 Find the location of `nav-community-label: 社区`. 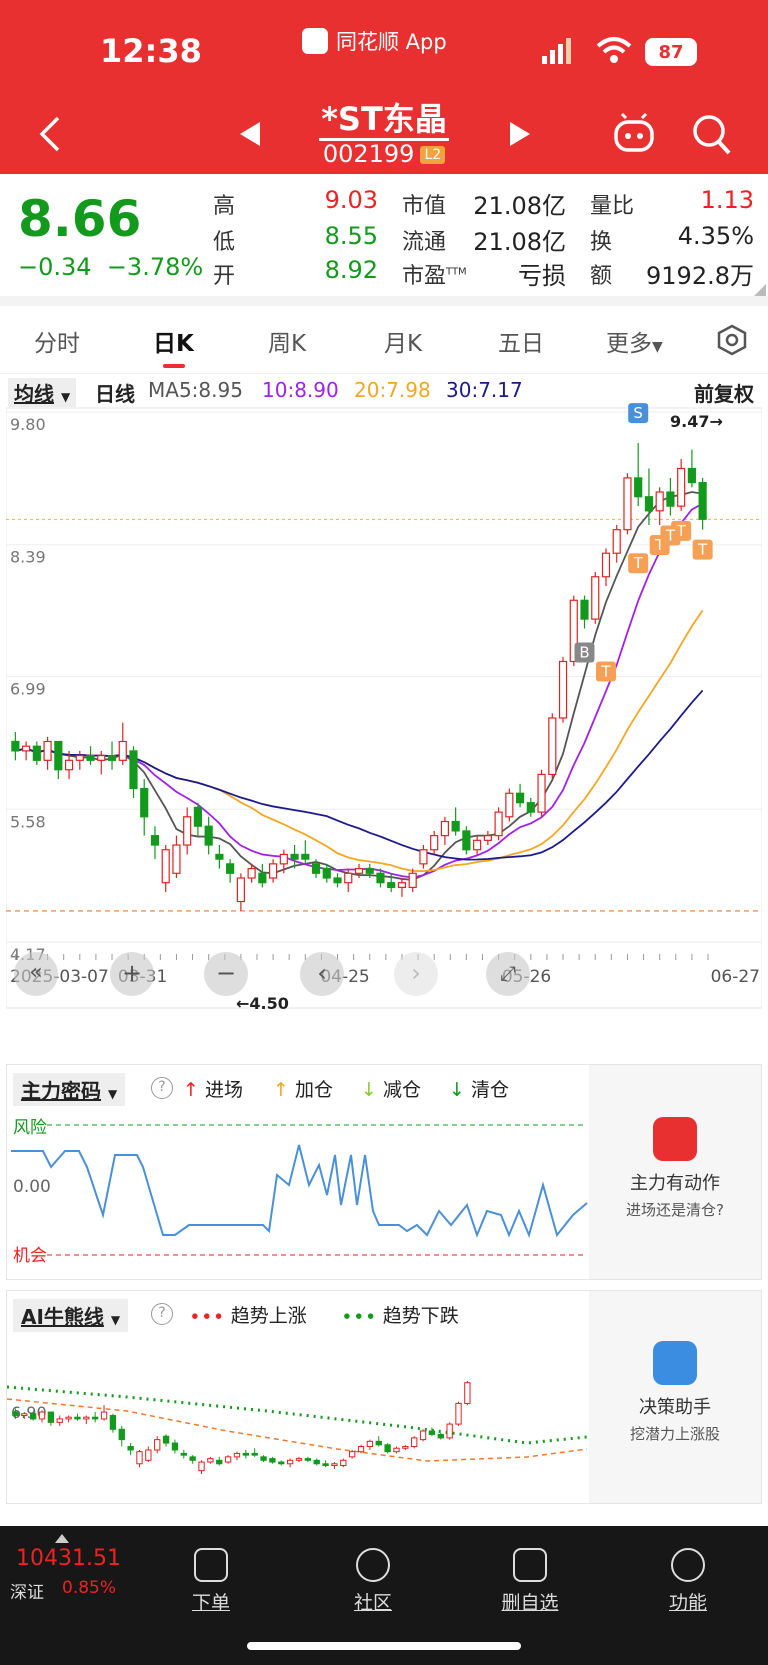

nav-community-label: 社区 is located at coordinates (372, 1603).